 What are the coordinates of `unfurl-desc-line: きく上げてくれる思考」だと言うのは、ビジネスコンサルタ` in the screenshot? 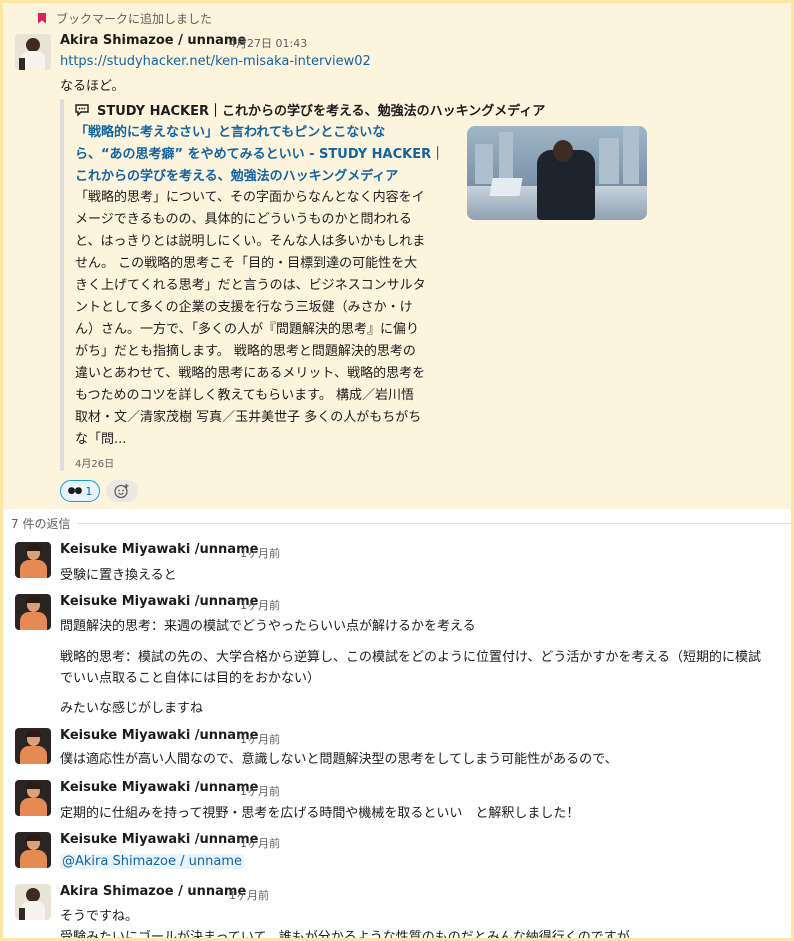 It's located at (250, 285).